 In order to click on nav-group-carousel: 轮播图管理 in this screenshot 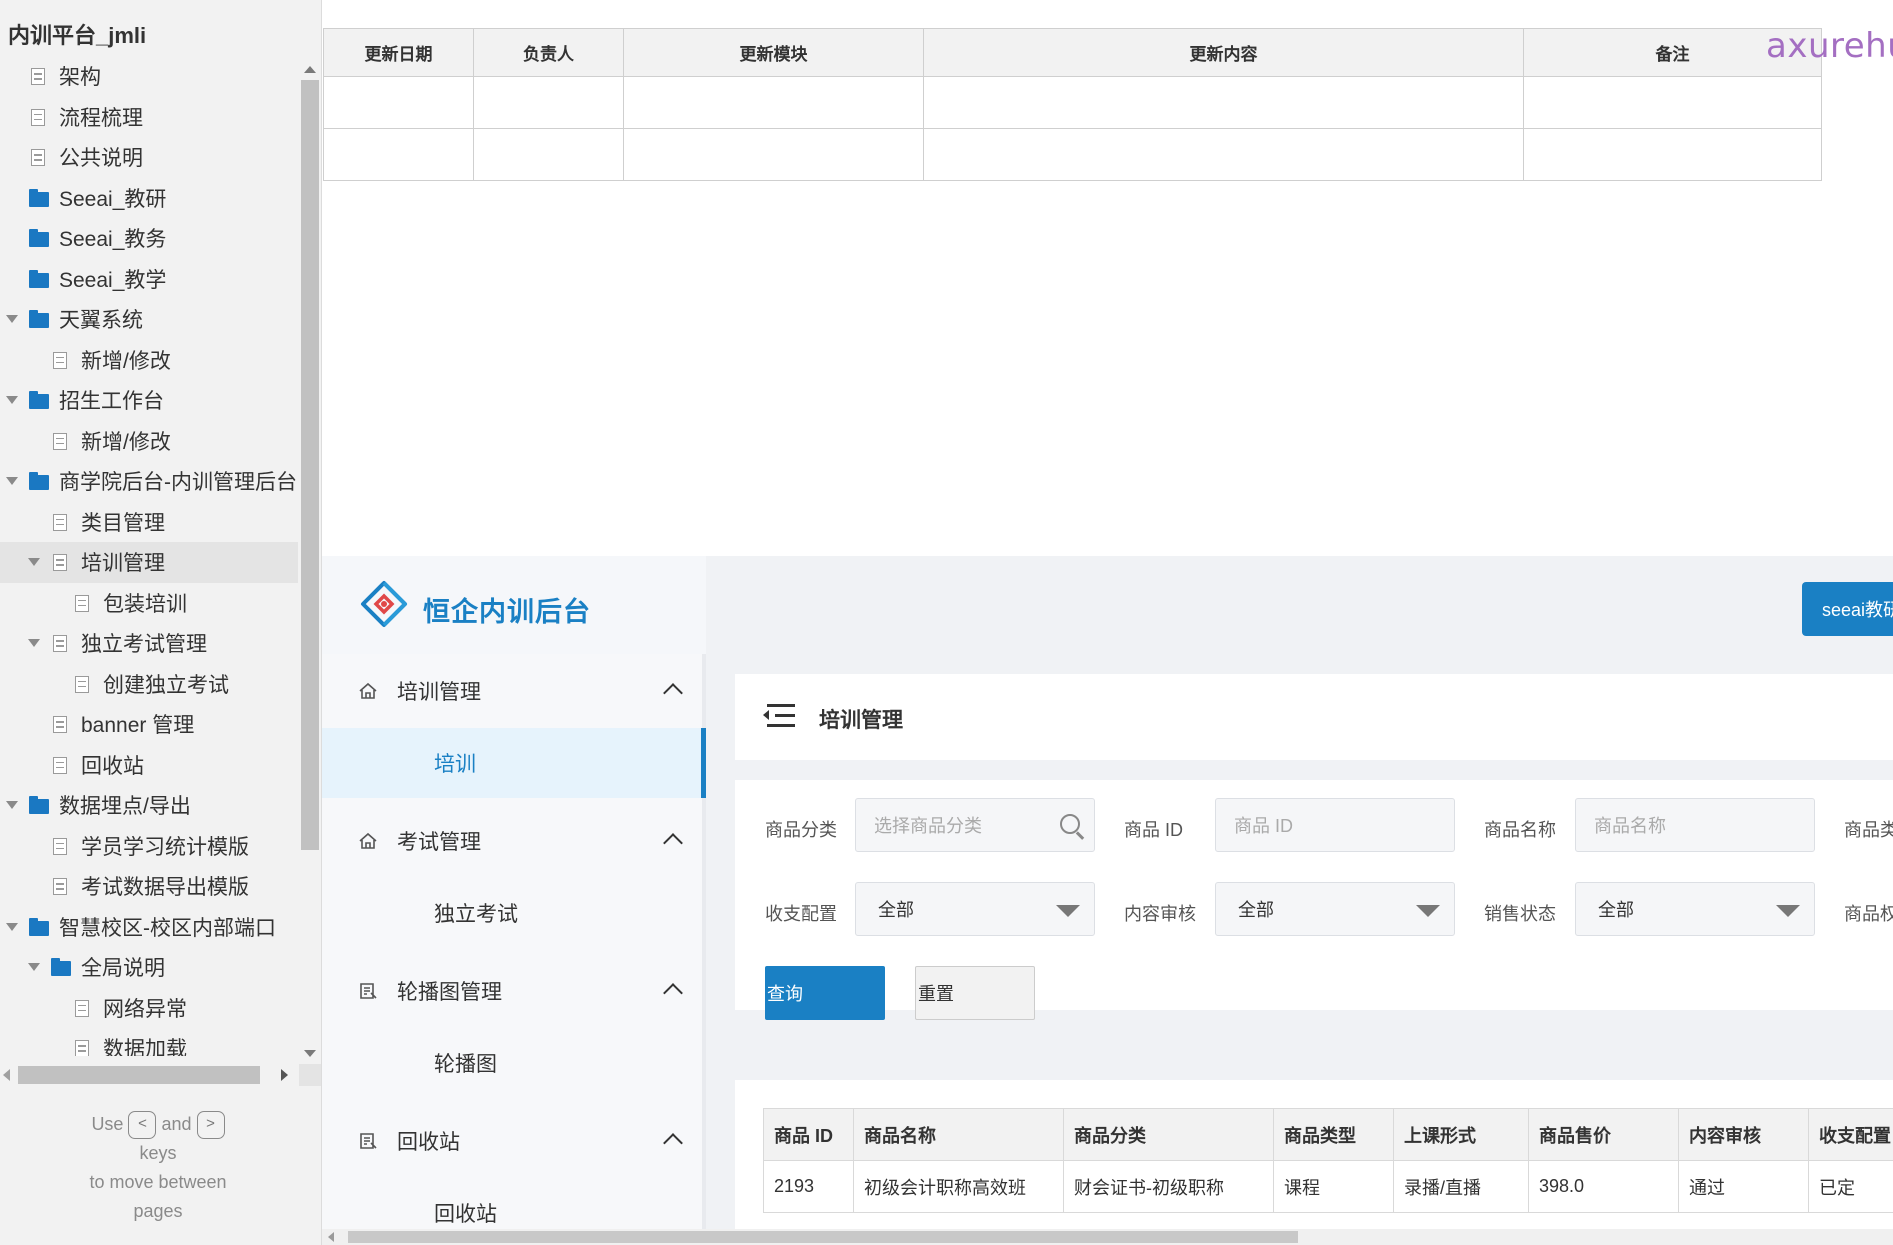, I will do `click(514, 991)`.